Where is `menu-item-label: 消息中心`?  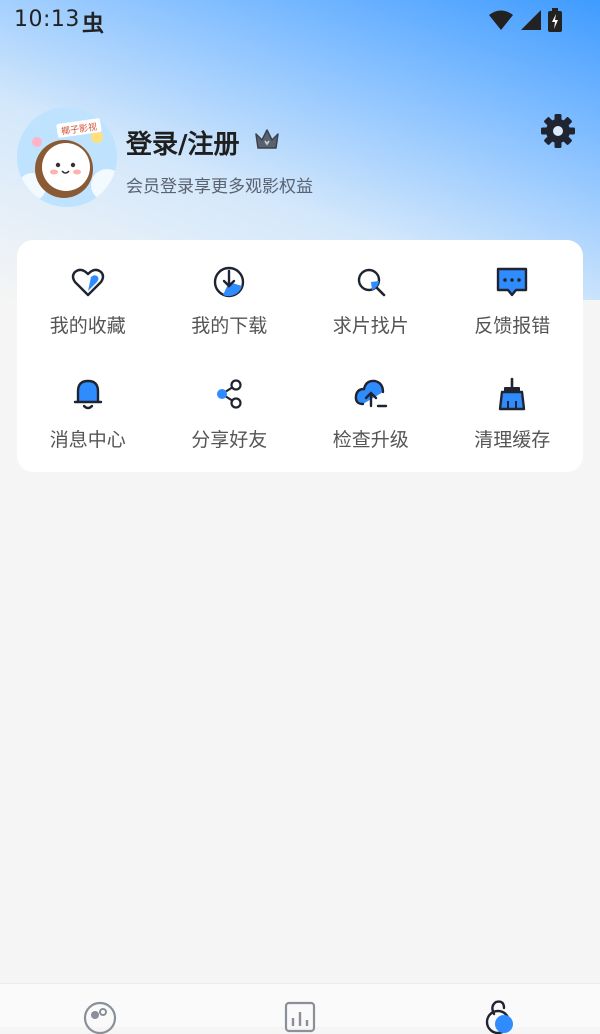 menu-item-label: 消息中心 is located at coordinates (87, 440).